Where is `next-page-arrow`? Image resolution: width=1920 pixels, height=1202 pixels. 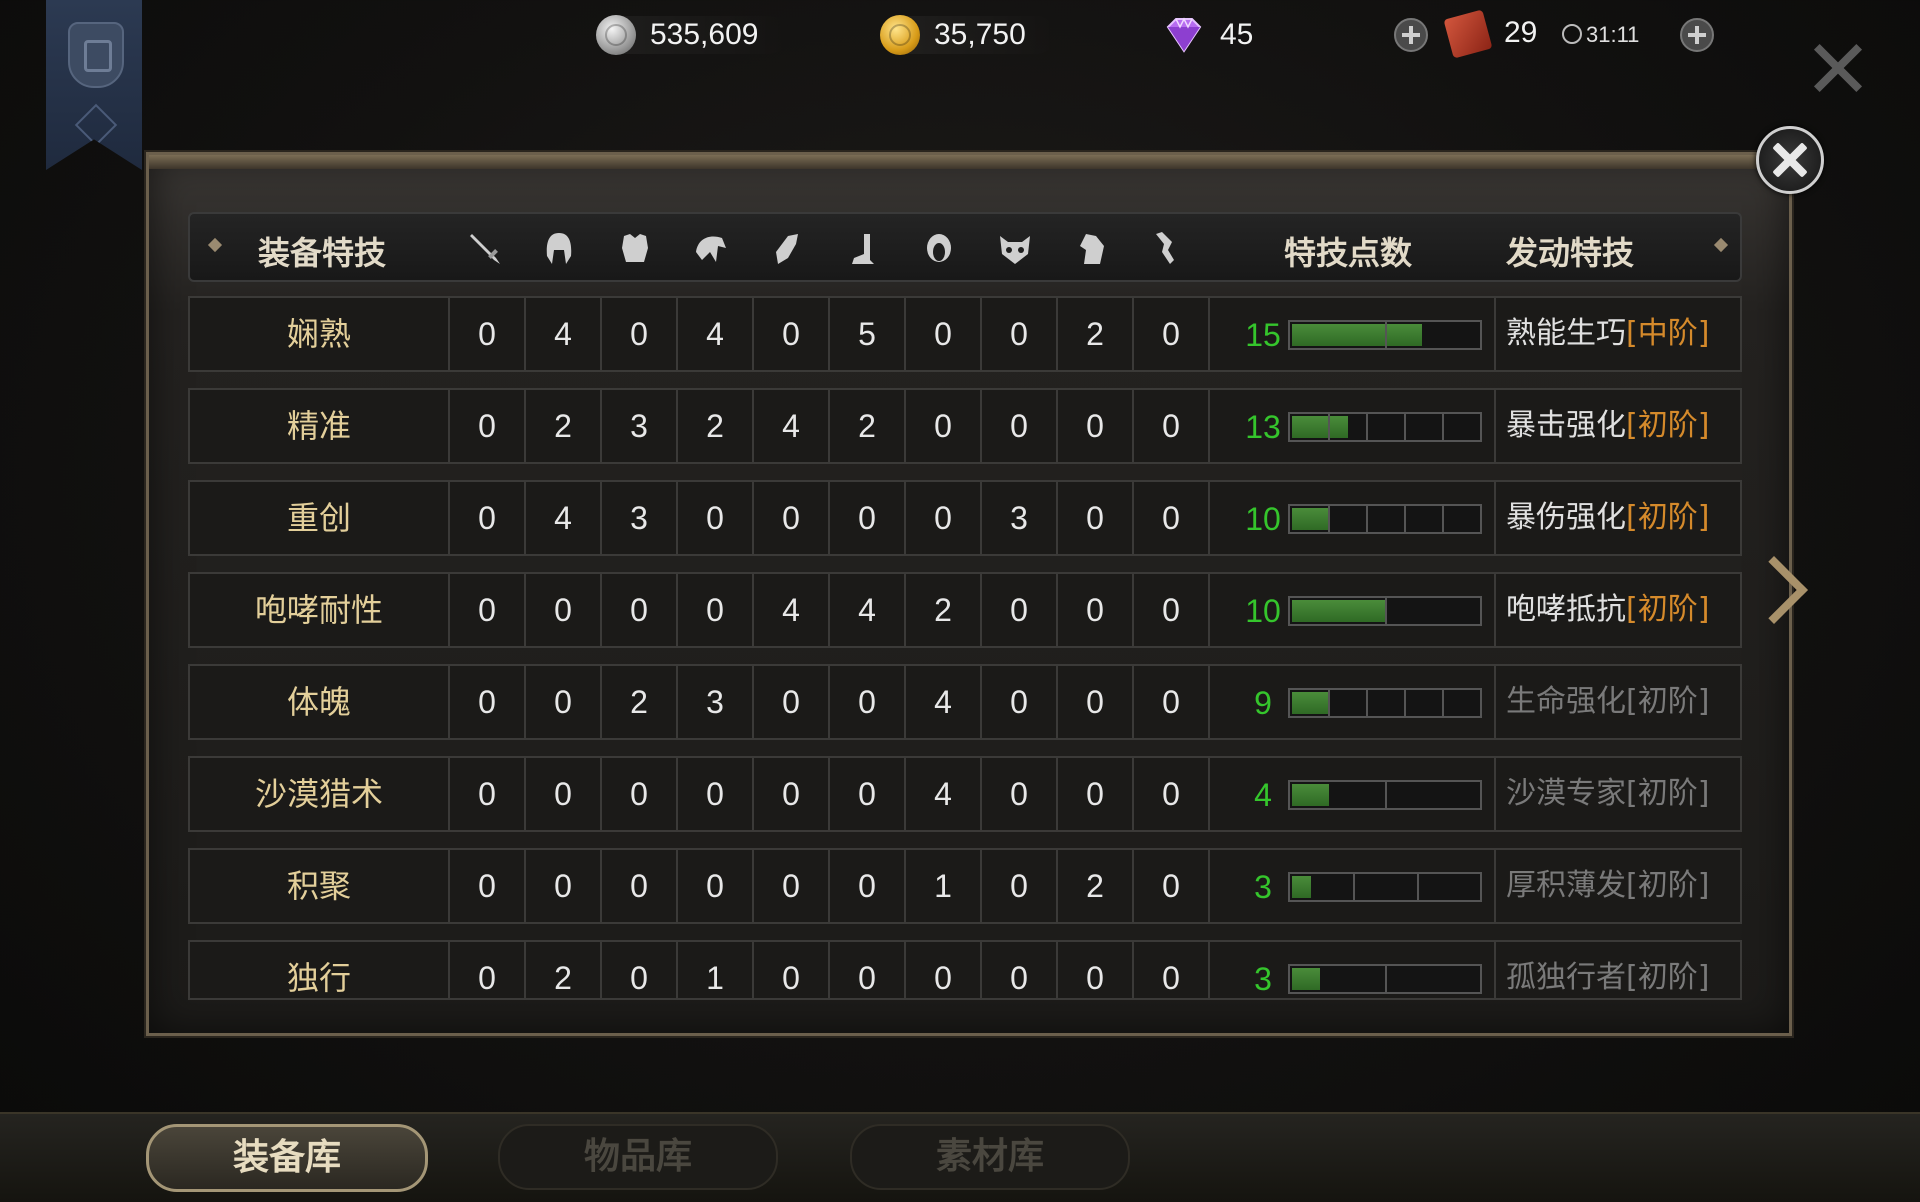 next-page-arrow is located at coordinates (1769, 592).